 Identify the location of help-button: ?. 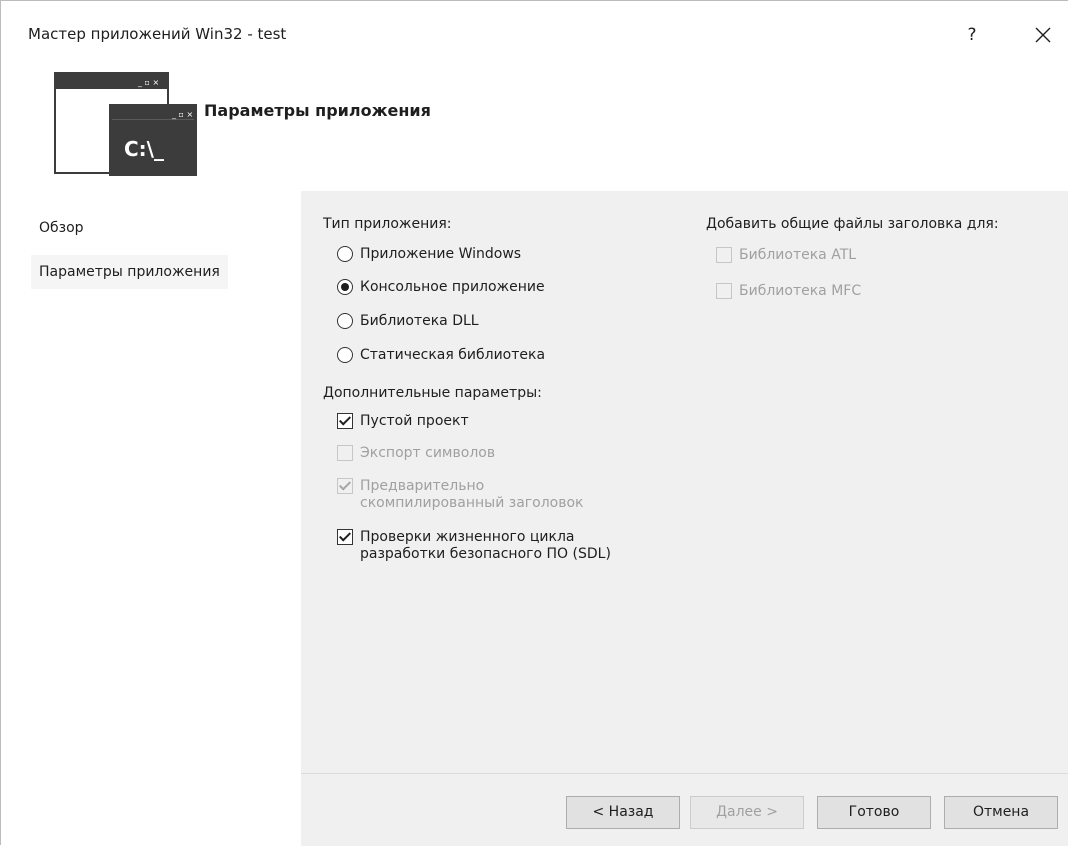
(972, 35).